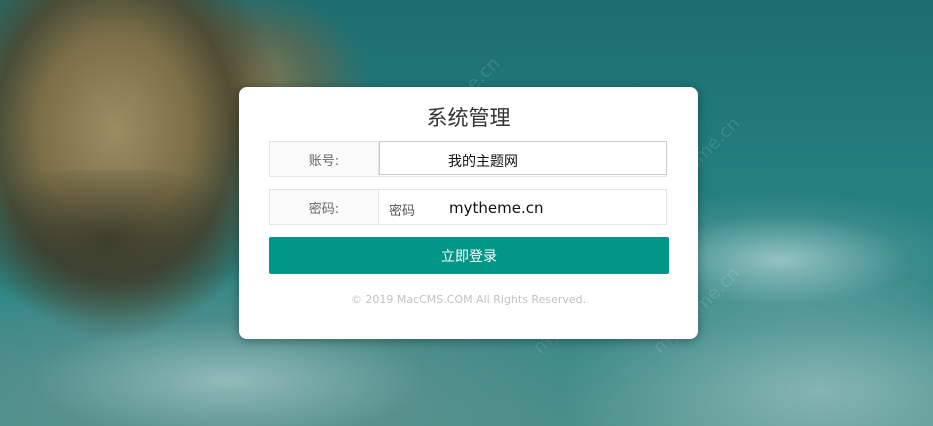  I want to click on background-rock, so click(130, 250).